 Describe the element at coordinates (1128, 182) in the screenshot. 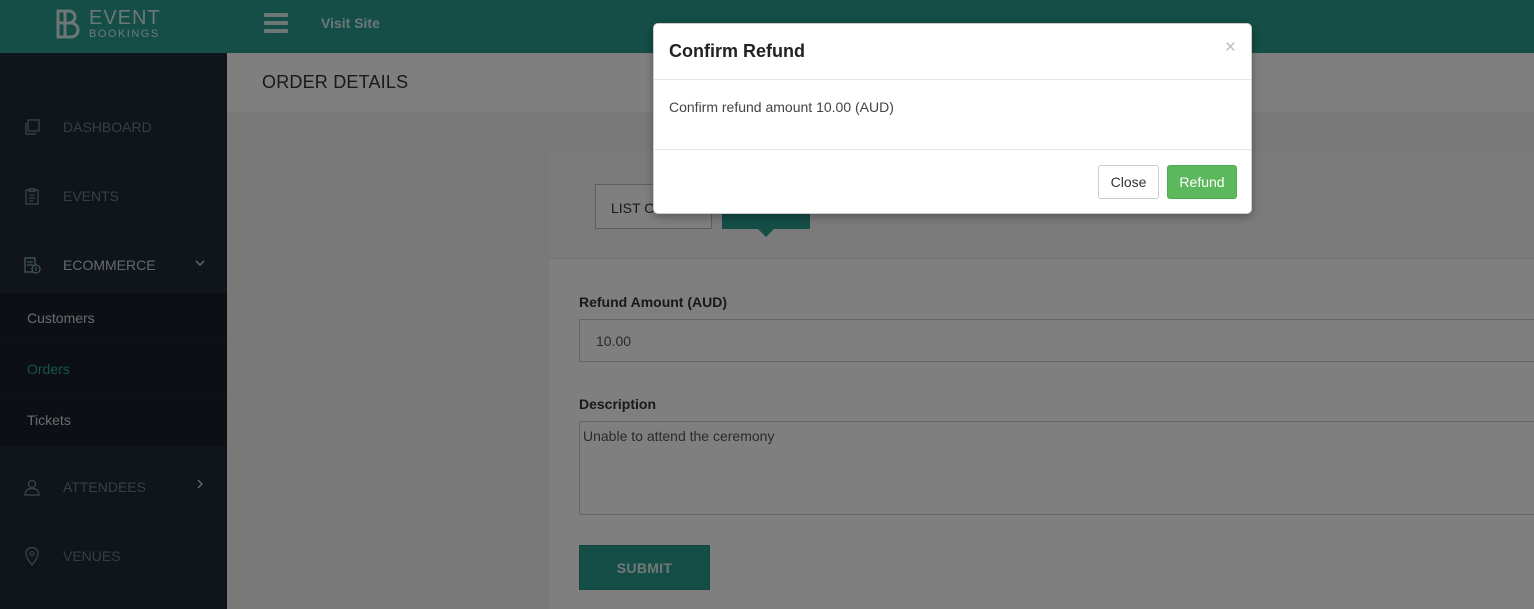

I see `close-button: Close` at that location.